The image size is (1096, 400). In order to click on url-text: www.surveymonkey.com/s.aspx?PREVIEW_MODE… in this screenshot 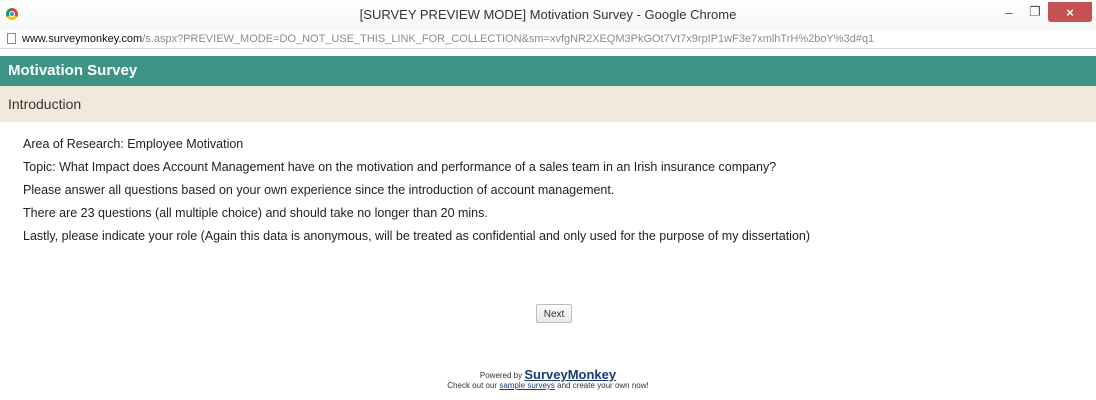, I will do `click(448, 39)`.